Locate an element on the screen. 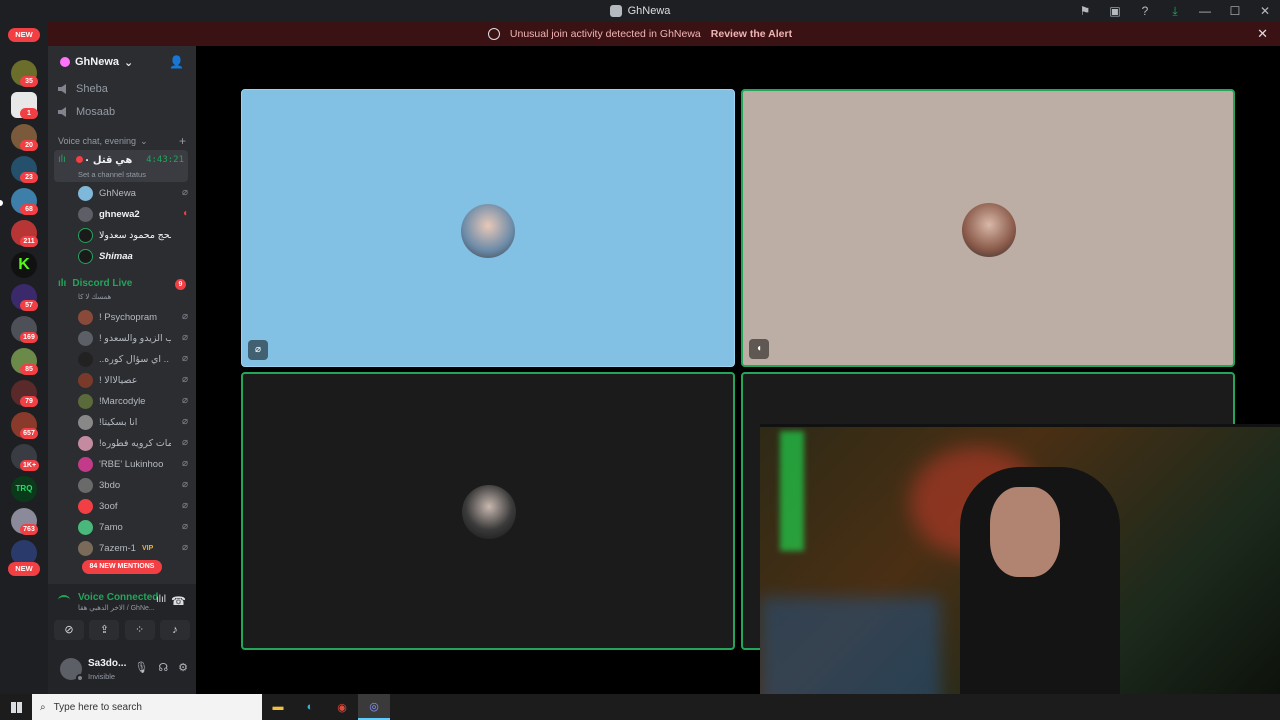 The height and width of the screenshot is (720, 1280). noise-suppression-icon: ılıl is located at coordinates (161, 599).